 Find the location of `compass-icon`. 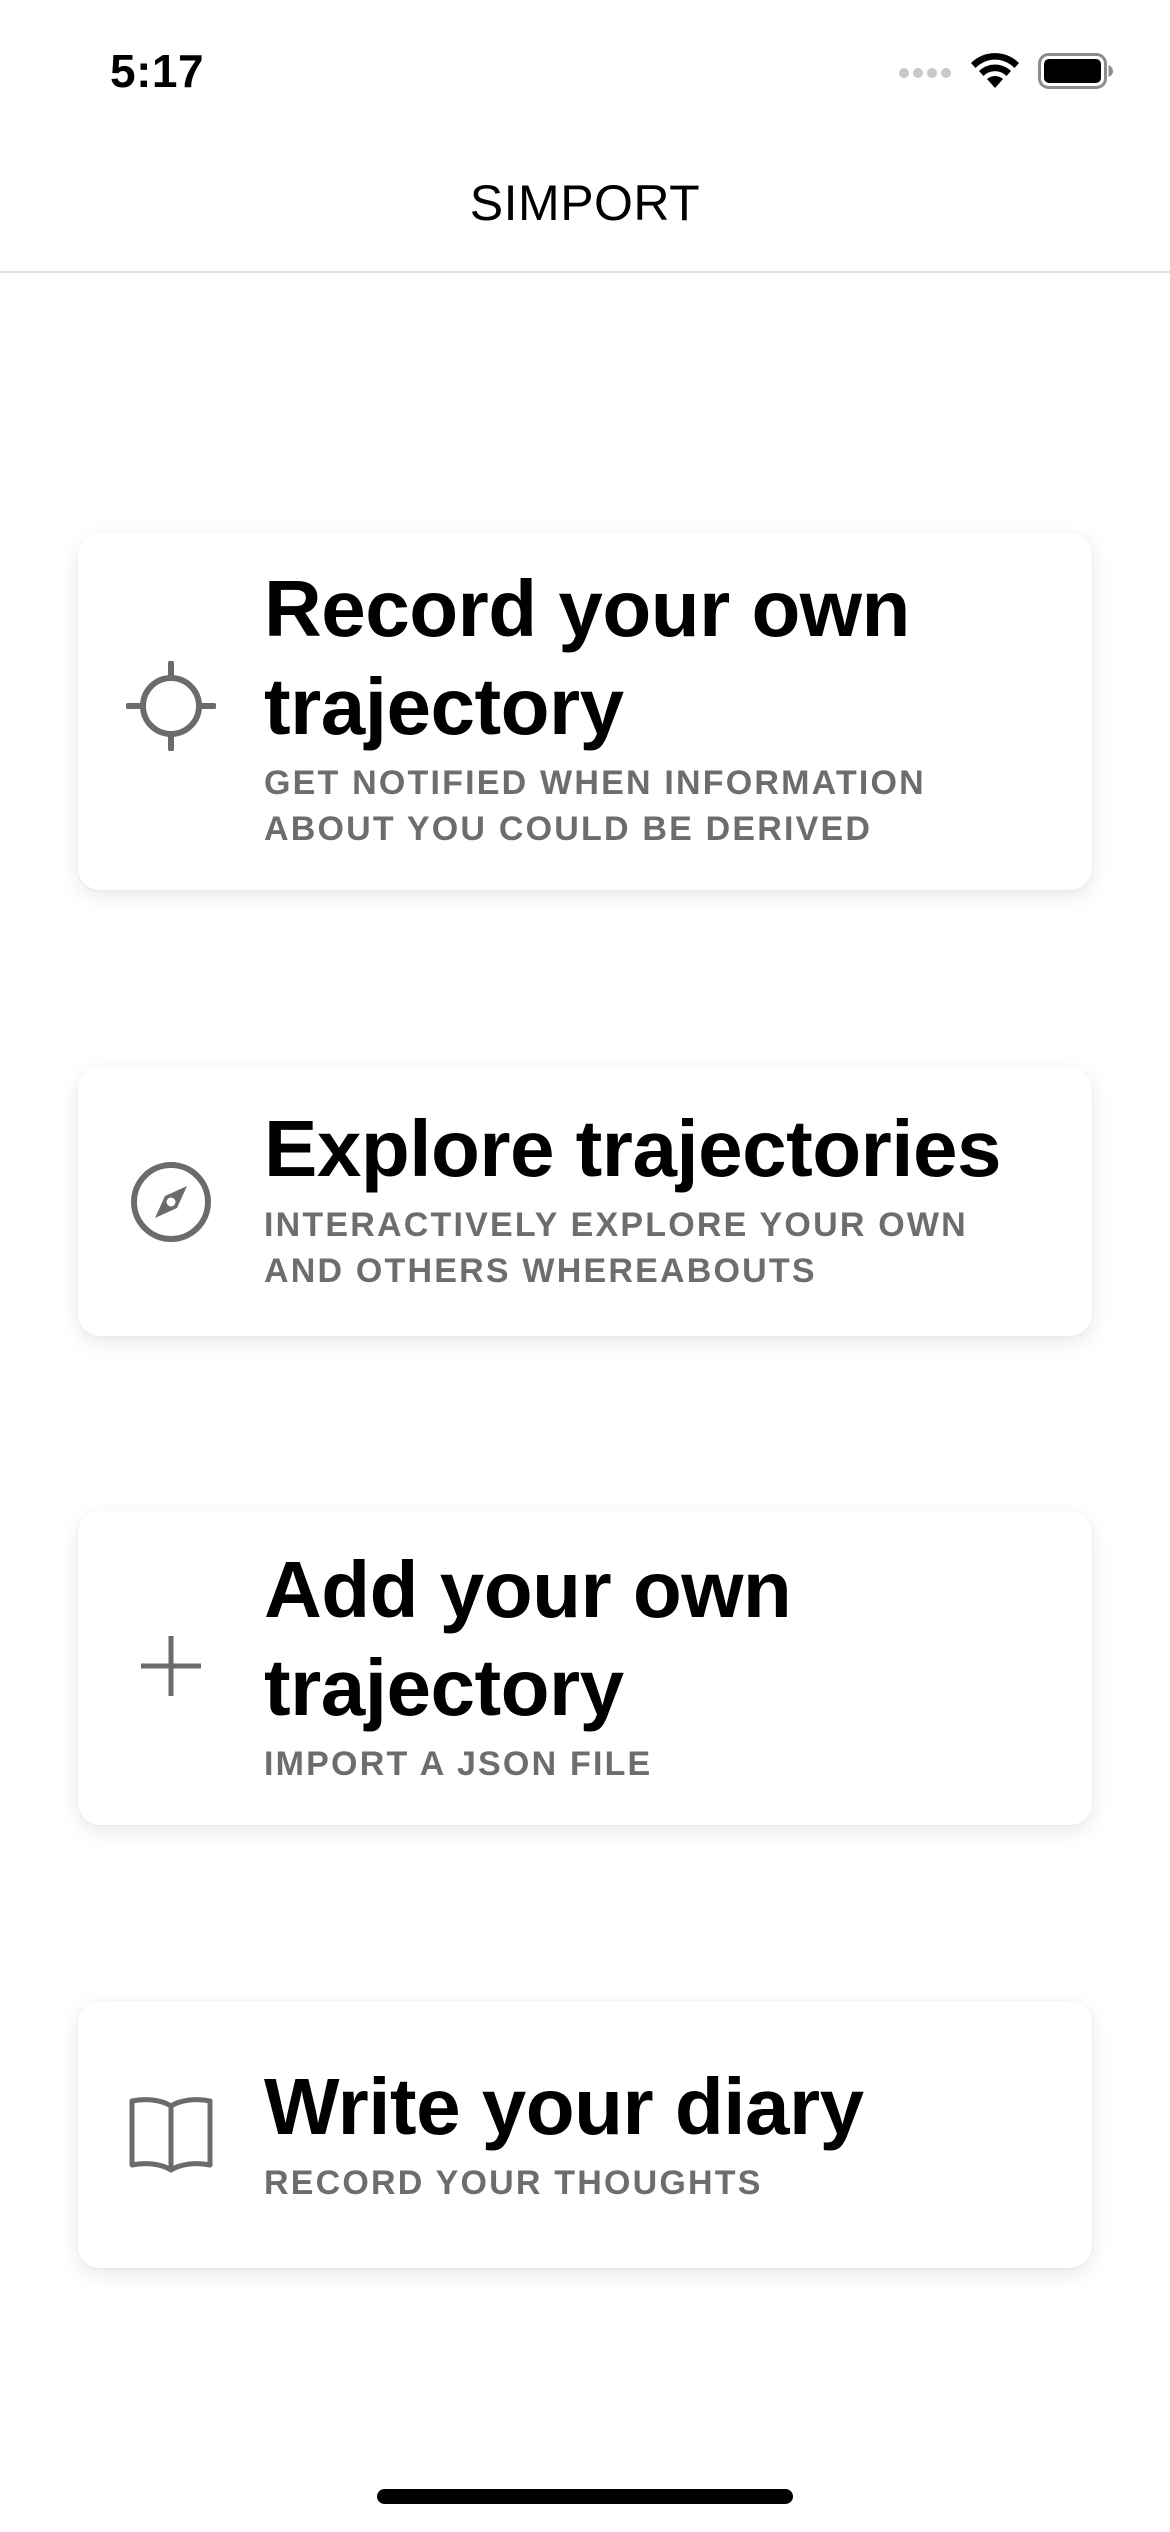

compass-icon is located at coordinates (171, 1202).